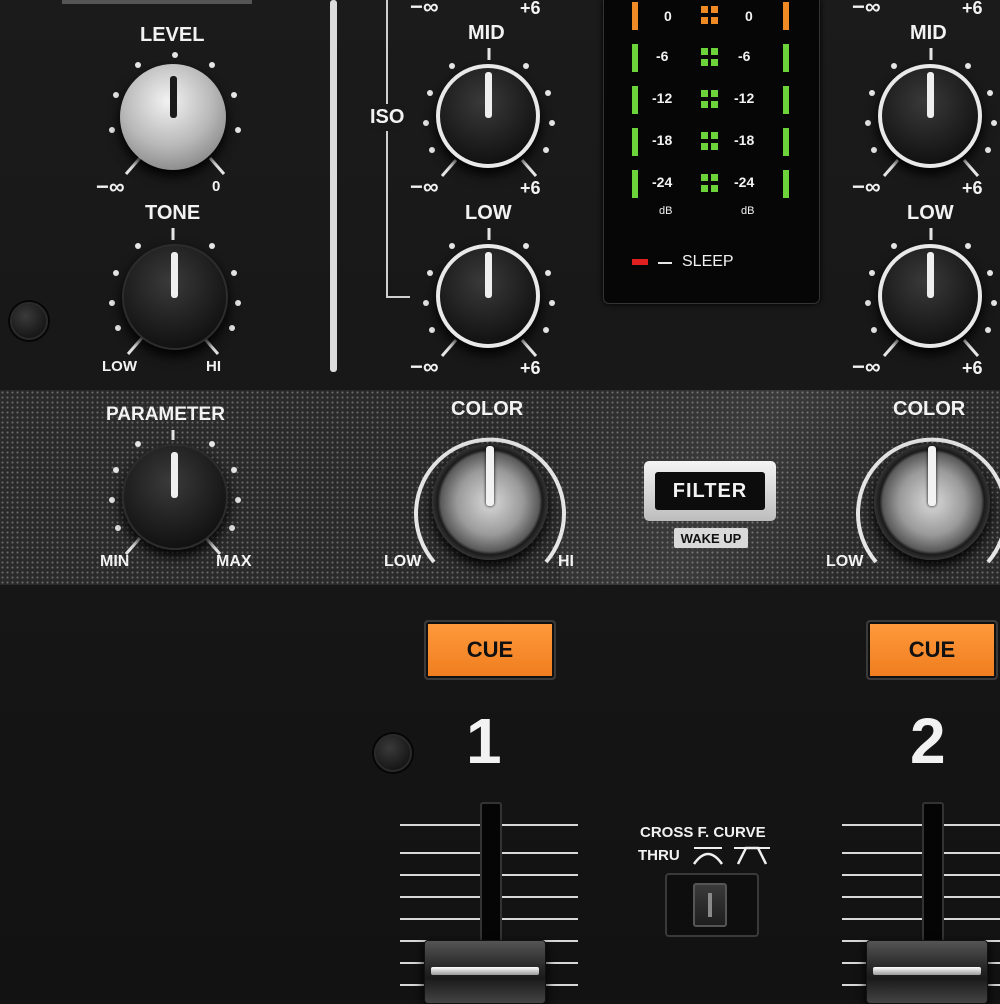 This screenshot has height=1004, width=1000. I want to click on level-knob-pointer, so click(173, 97).